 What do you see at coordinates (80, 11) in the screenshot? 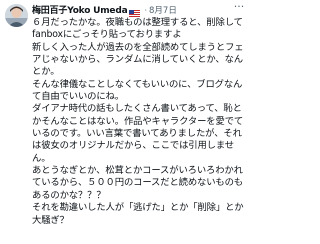
I see `author-name: 梅田百子Yoko Umeda` at bounding box center [80, 11].